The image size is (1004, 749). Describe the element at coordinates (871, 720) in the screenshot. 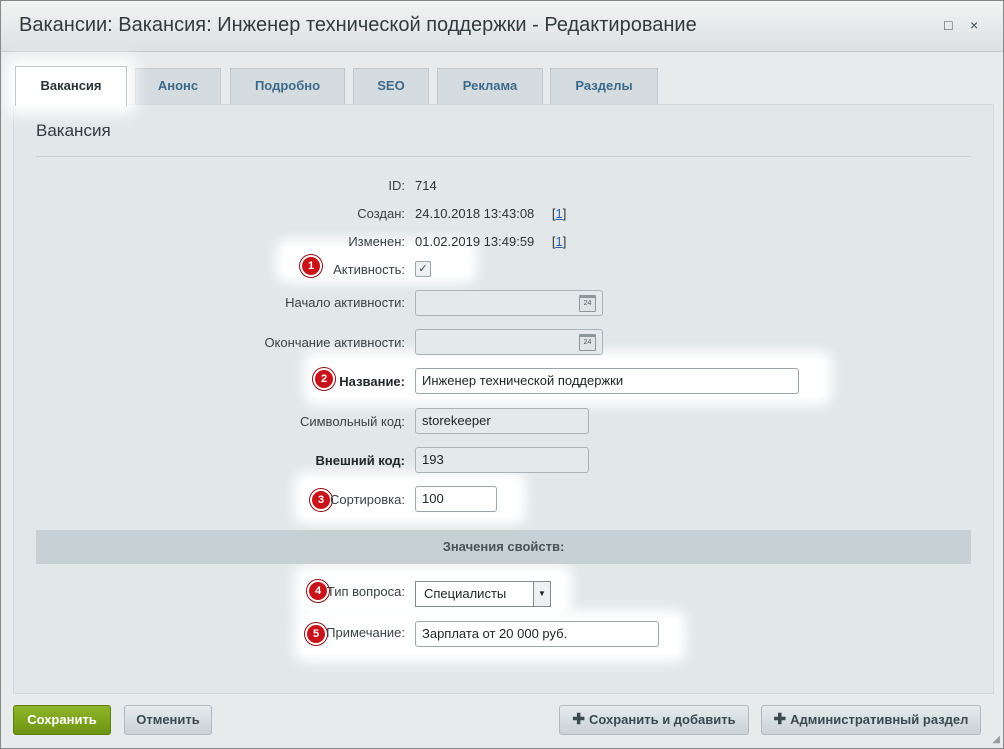

I see `admin-section-button: ✚ Административный раздел` at that location.